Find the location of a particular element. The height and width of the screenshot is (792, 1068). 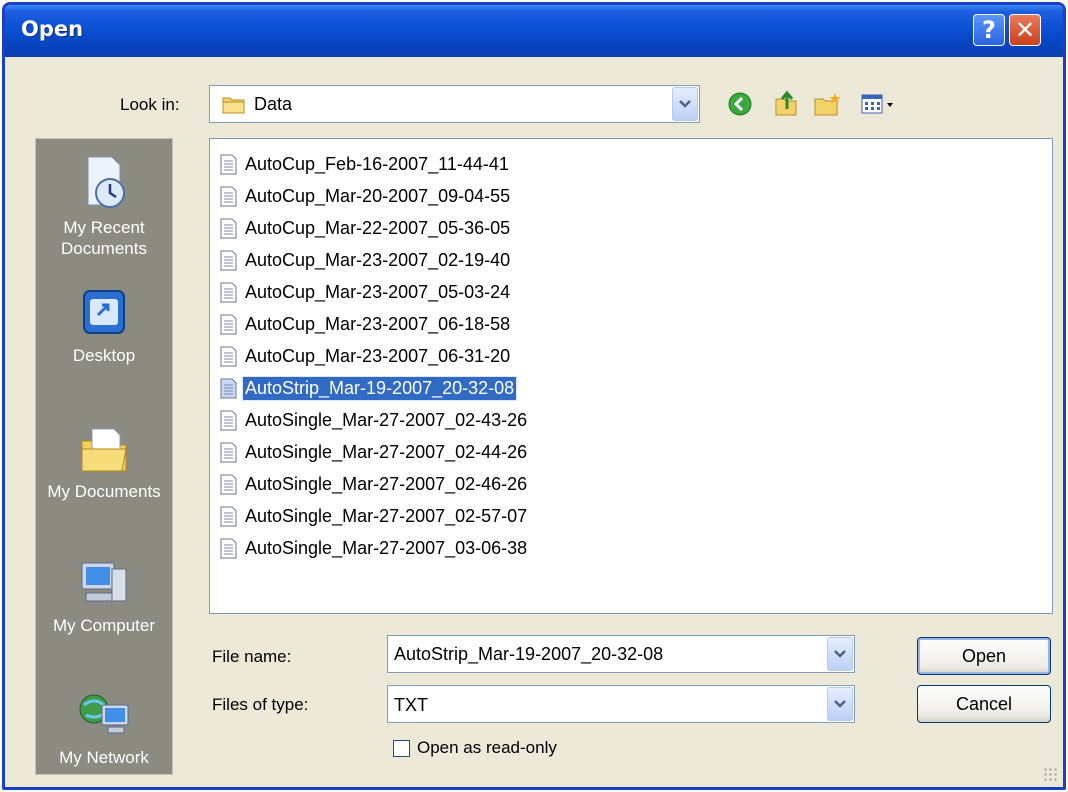

file-type-dropdown-arrow is located at coordinates (840, 704).